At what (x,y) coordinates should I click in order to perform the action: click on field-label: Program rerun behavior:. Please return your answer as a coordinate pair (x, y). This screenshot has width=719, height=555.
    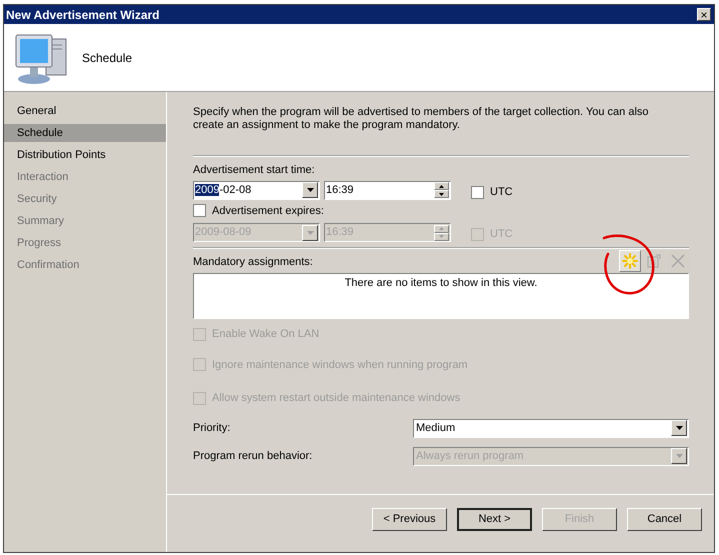
    Looking at the image, I should click on (252, 456).